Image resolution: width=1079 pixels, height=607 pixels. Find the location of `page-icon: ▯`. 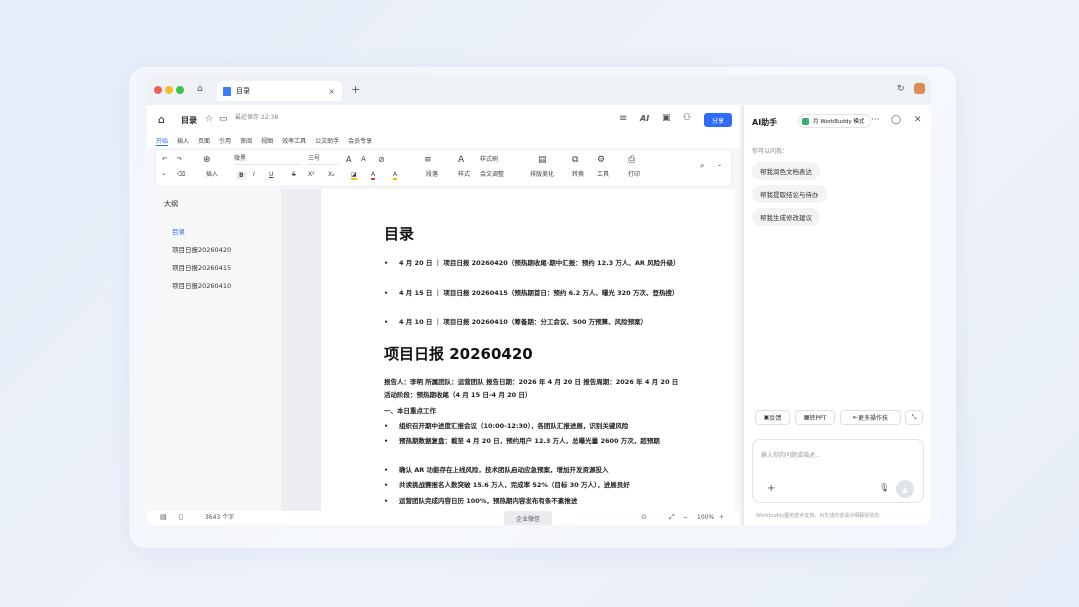

page-icon: ▯ is located at coordinates (181, 517).